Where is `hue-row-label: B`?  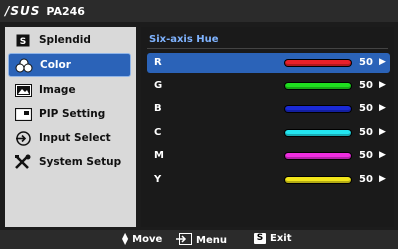 hue-row-label: B is located at coordinates (158, 108).